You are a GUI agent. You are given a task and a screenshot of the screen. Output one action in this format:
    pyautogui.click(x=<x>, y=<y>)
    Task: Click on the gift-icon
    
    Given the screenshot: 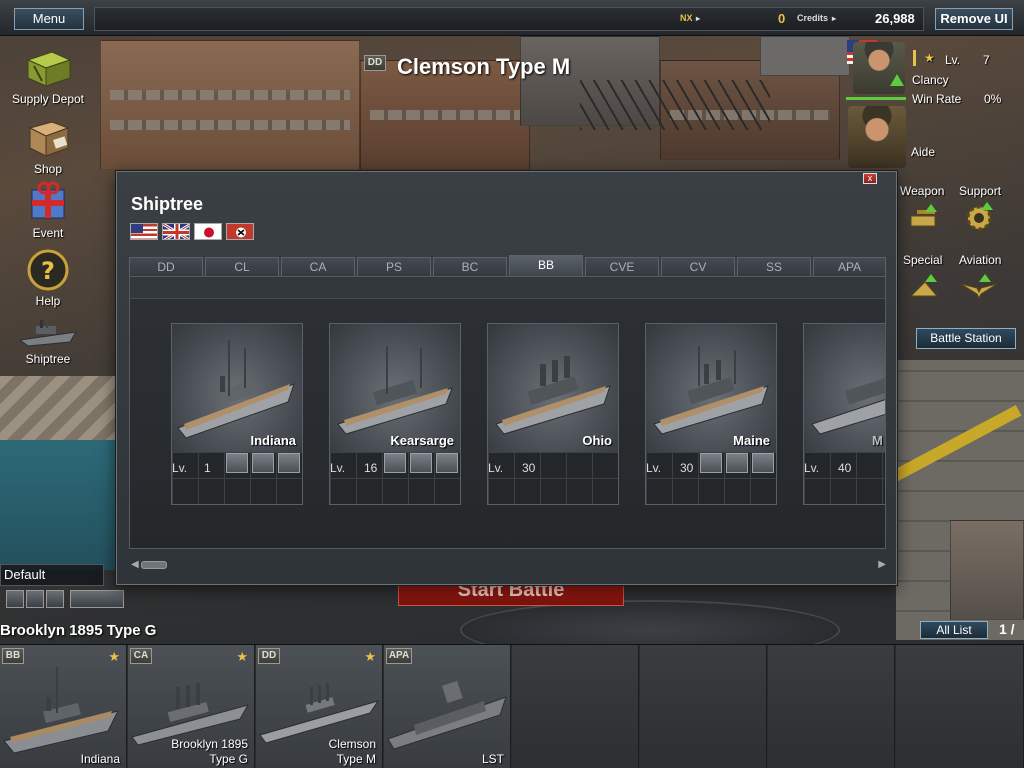 What is the action you would take?
    pyautogui.click(x=48, y=202)
    